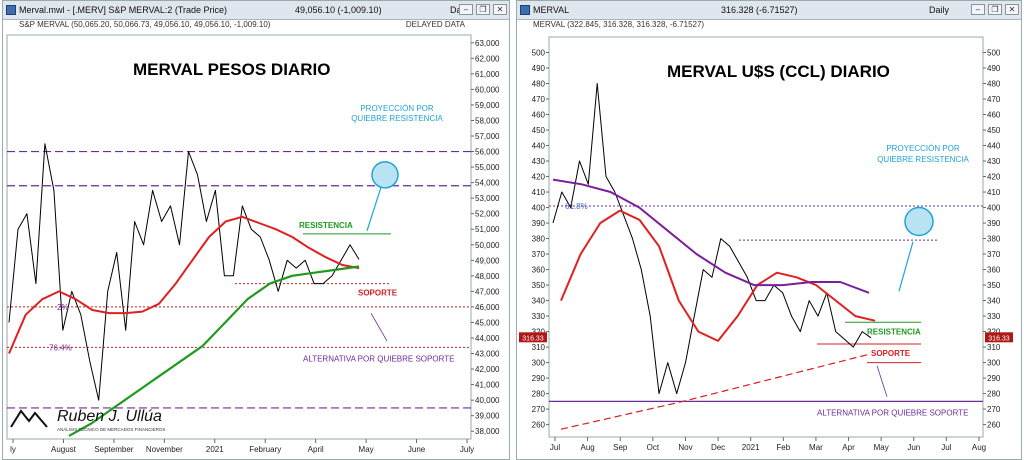  I want to click on x-tick-label: Oct, so click(653, 447).